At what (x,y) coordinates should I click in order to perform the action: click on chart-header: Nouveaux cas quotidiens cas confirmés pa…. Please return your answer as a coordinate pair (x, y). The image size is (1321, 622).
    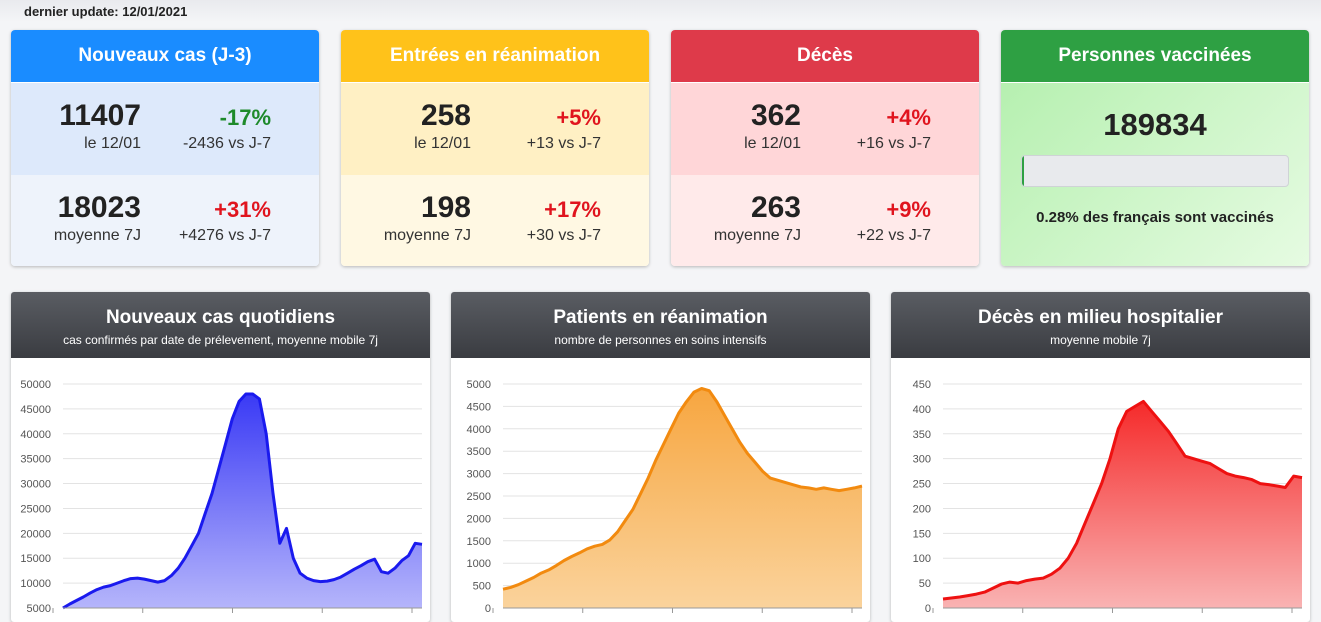
    Looking at the image, I should click on (220, 325).